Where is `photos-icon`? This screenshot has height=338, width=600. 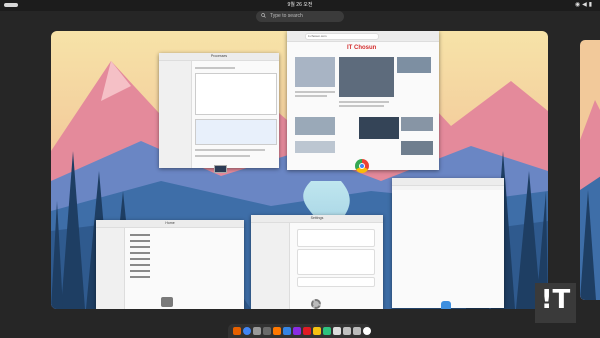 photos-icon is located at coordinates (317, 331).